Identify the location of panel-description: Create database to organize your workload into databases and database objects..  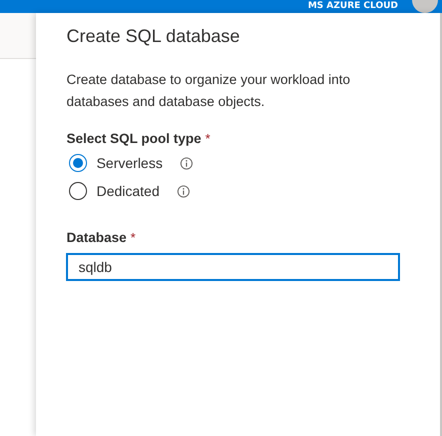
(209, 91).